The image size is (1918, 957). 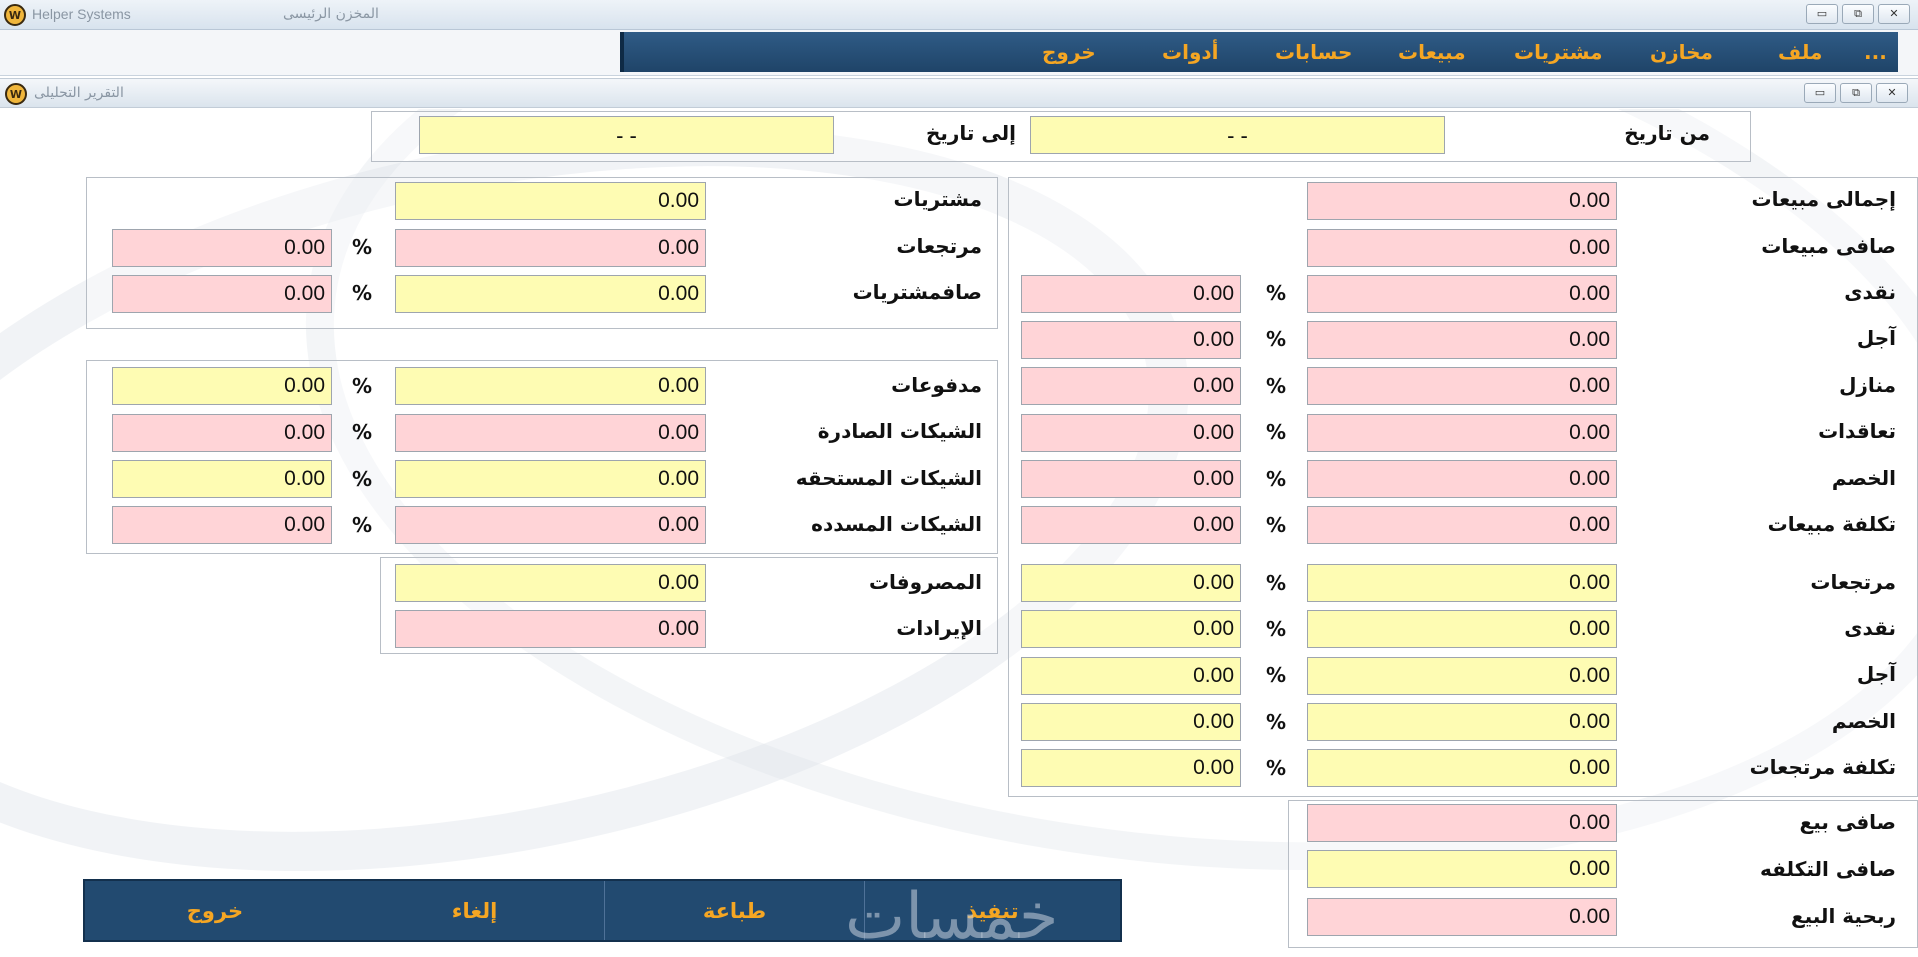 I want to click on due-cheques-field: 0.00, so click(x=550, y=479).